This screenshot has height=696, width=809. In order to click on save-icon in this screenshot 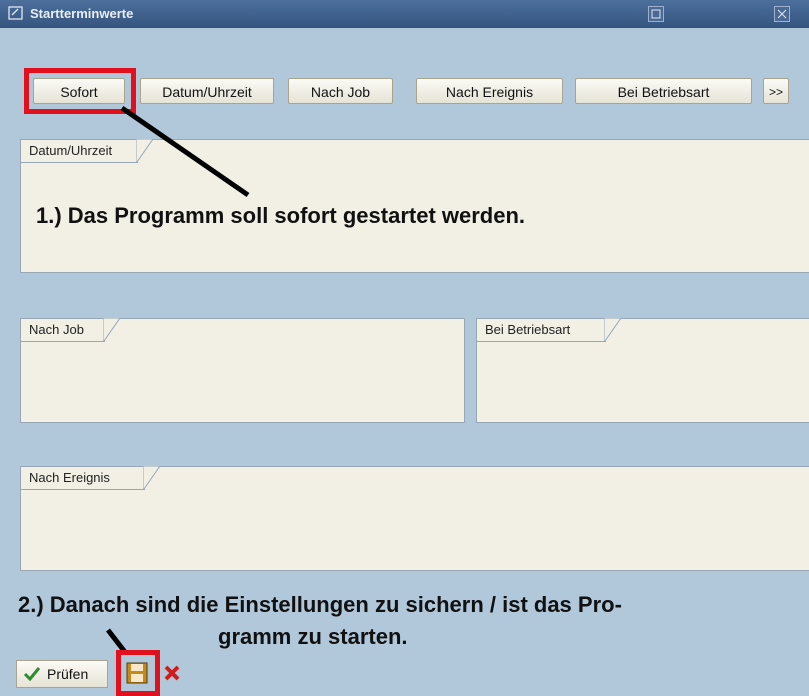, I will do `click(137, 673)`.